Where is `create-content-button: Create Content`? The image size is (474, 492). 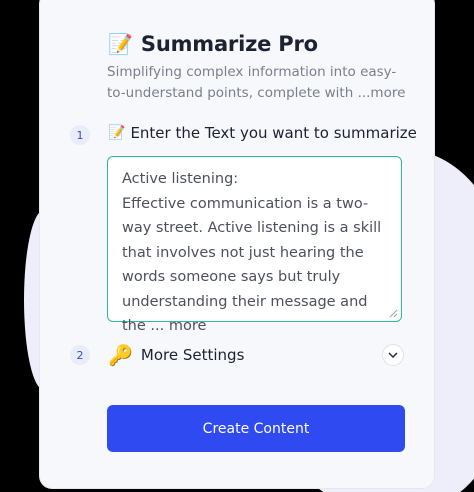
create-content-button: Create Content is located at coordinates (256, 428).